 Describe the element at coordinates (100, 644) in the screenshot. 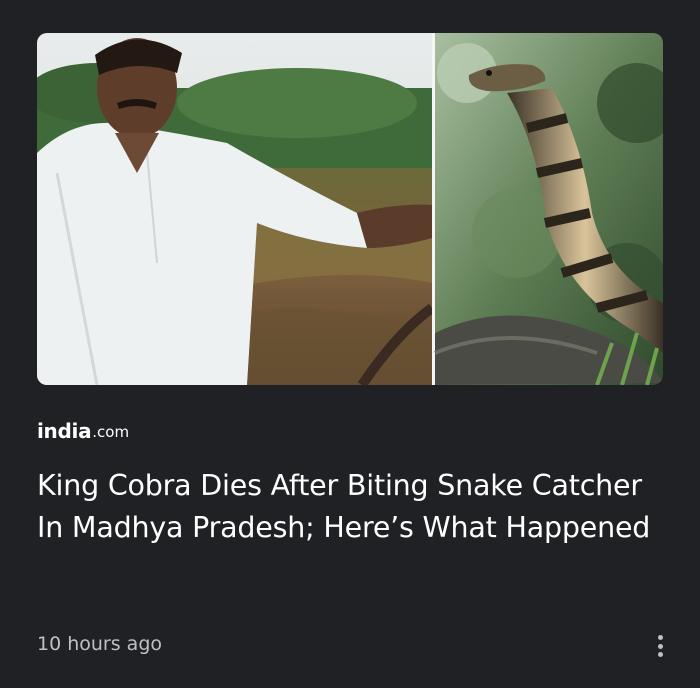

I see `article-timestamp: 10 hours ago` at that location.